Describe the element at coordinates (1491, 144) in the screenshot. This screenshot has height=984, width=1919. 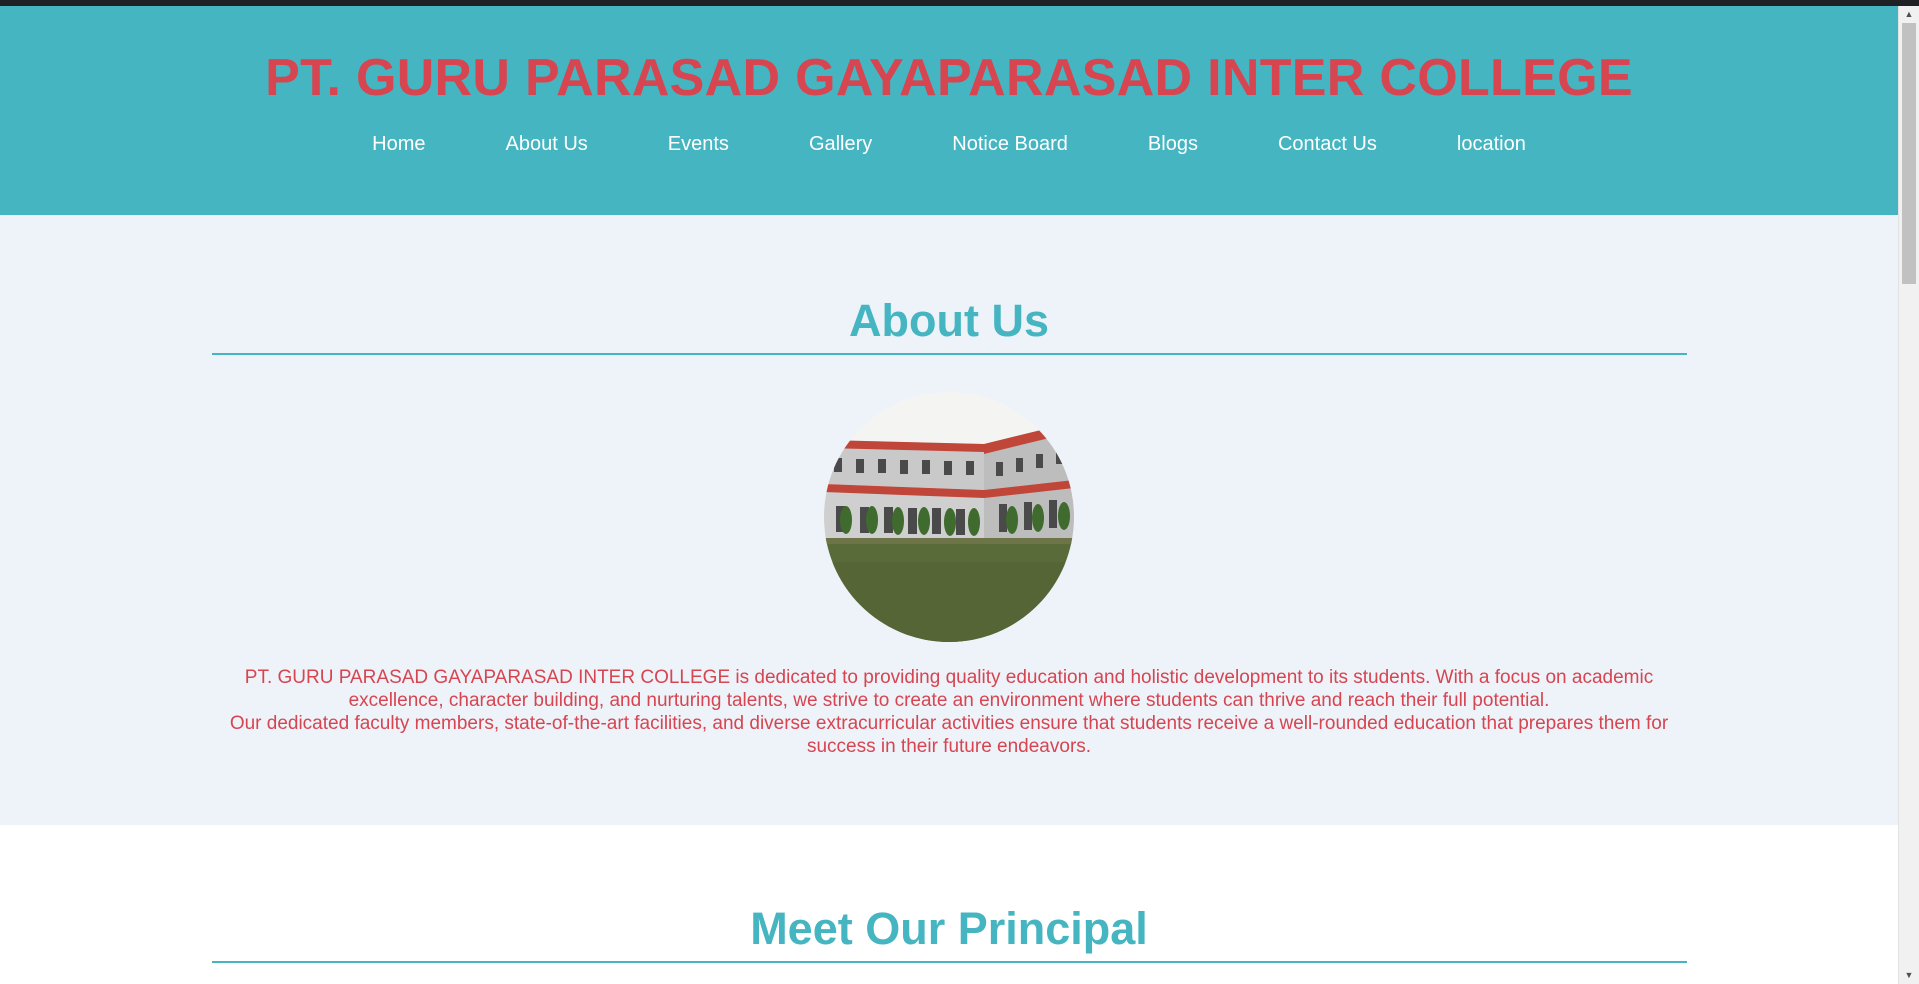
I see `nav-location: location` at that location.